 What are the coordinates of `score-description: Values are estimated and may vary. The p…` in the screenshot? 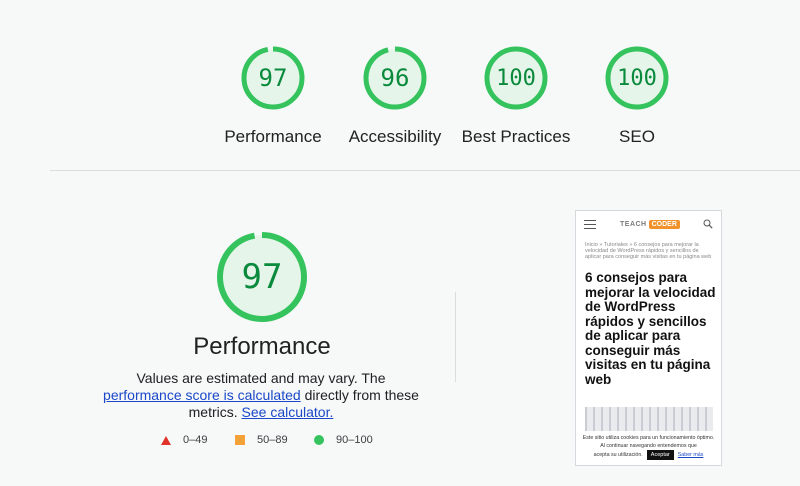 It's located at (261, 395).